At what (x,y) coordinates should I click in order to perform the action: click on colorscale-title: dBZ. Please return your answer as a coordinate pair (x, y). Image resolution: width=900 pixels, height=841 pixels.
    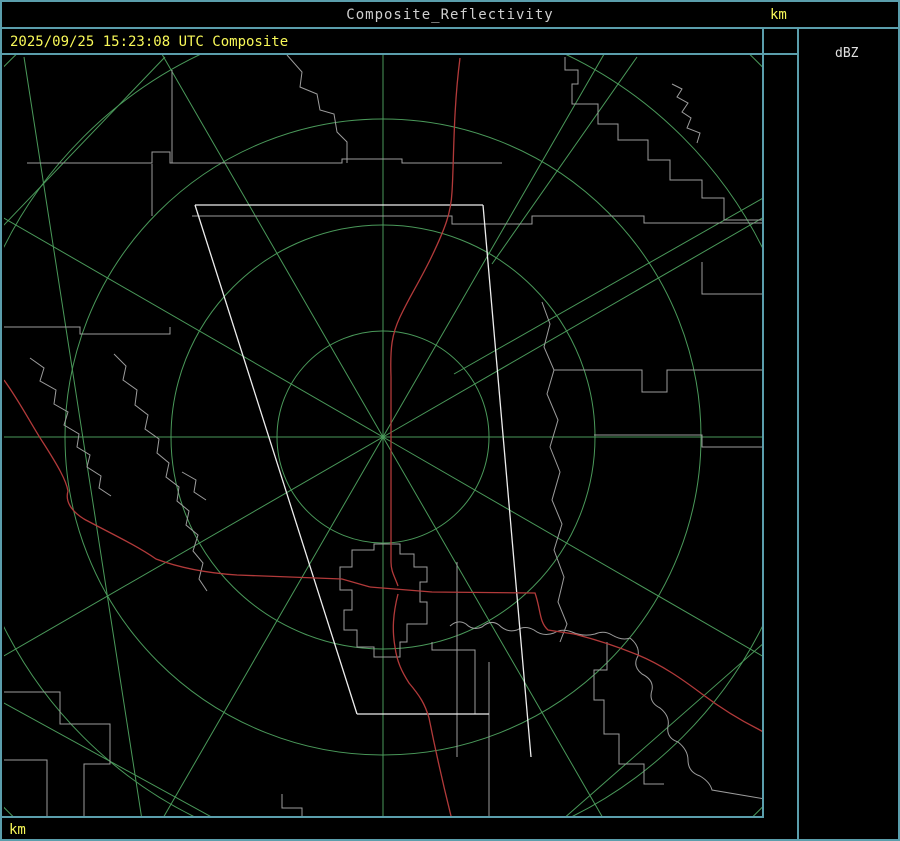
    Looking at the image, I should click on (847, 53).